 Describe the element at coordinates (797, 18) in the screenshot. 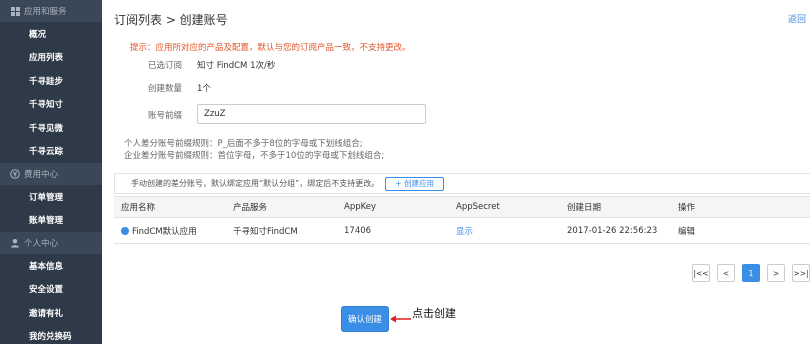

I see `back-link: 返回` at that location.